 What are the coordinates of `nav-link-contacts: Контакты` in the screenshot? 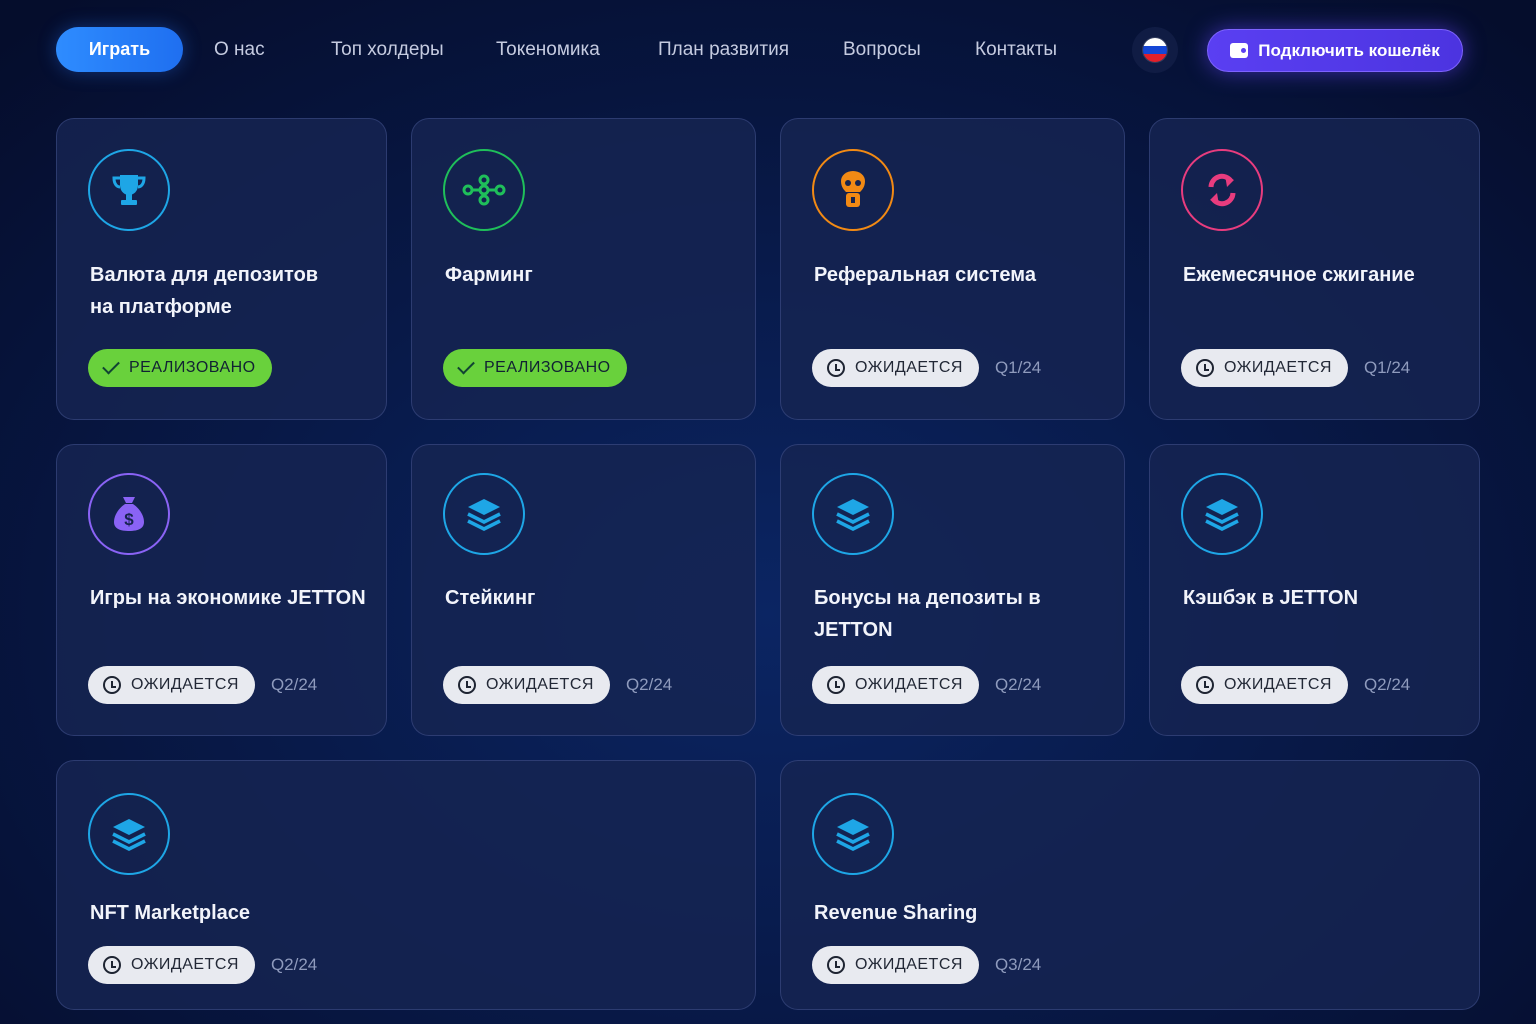 It's located at (1016, 50).